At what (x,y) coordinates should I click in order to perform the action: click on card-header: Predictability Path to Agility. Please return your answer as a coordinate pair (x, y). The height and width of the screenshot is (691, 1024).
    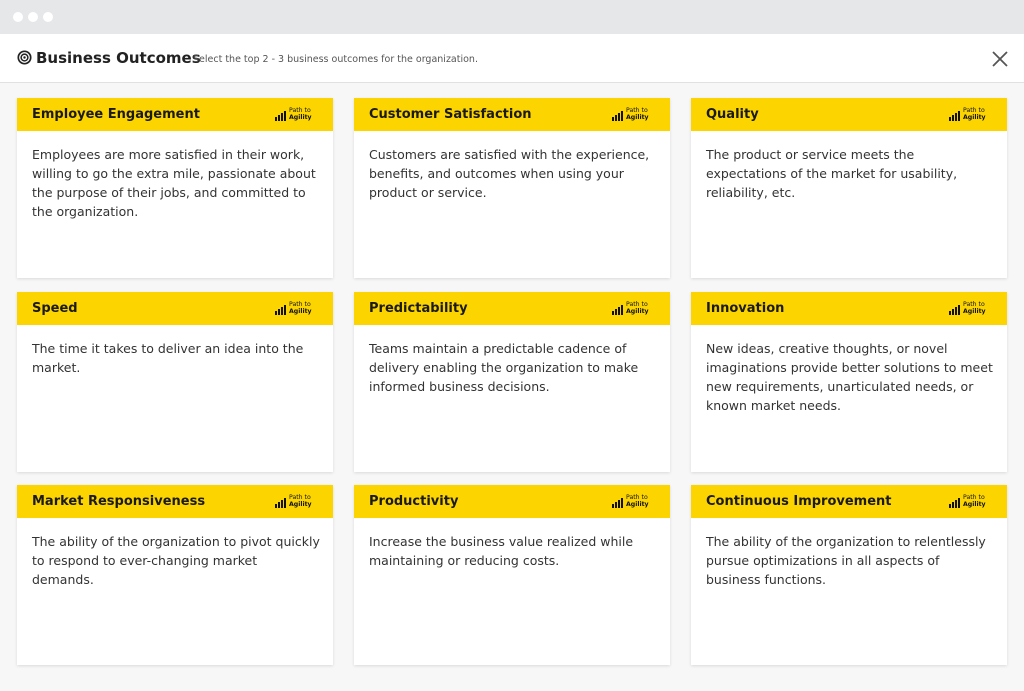
    Looking at the image, I should click on (512, 308).